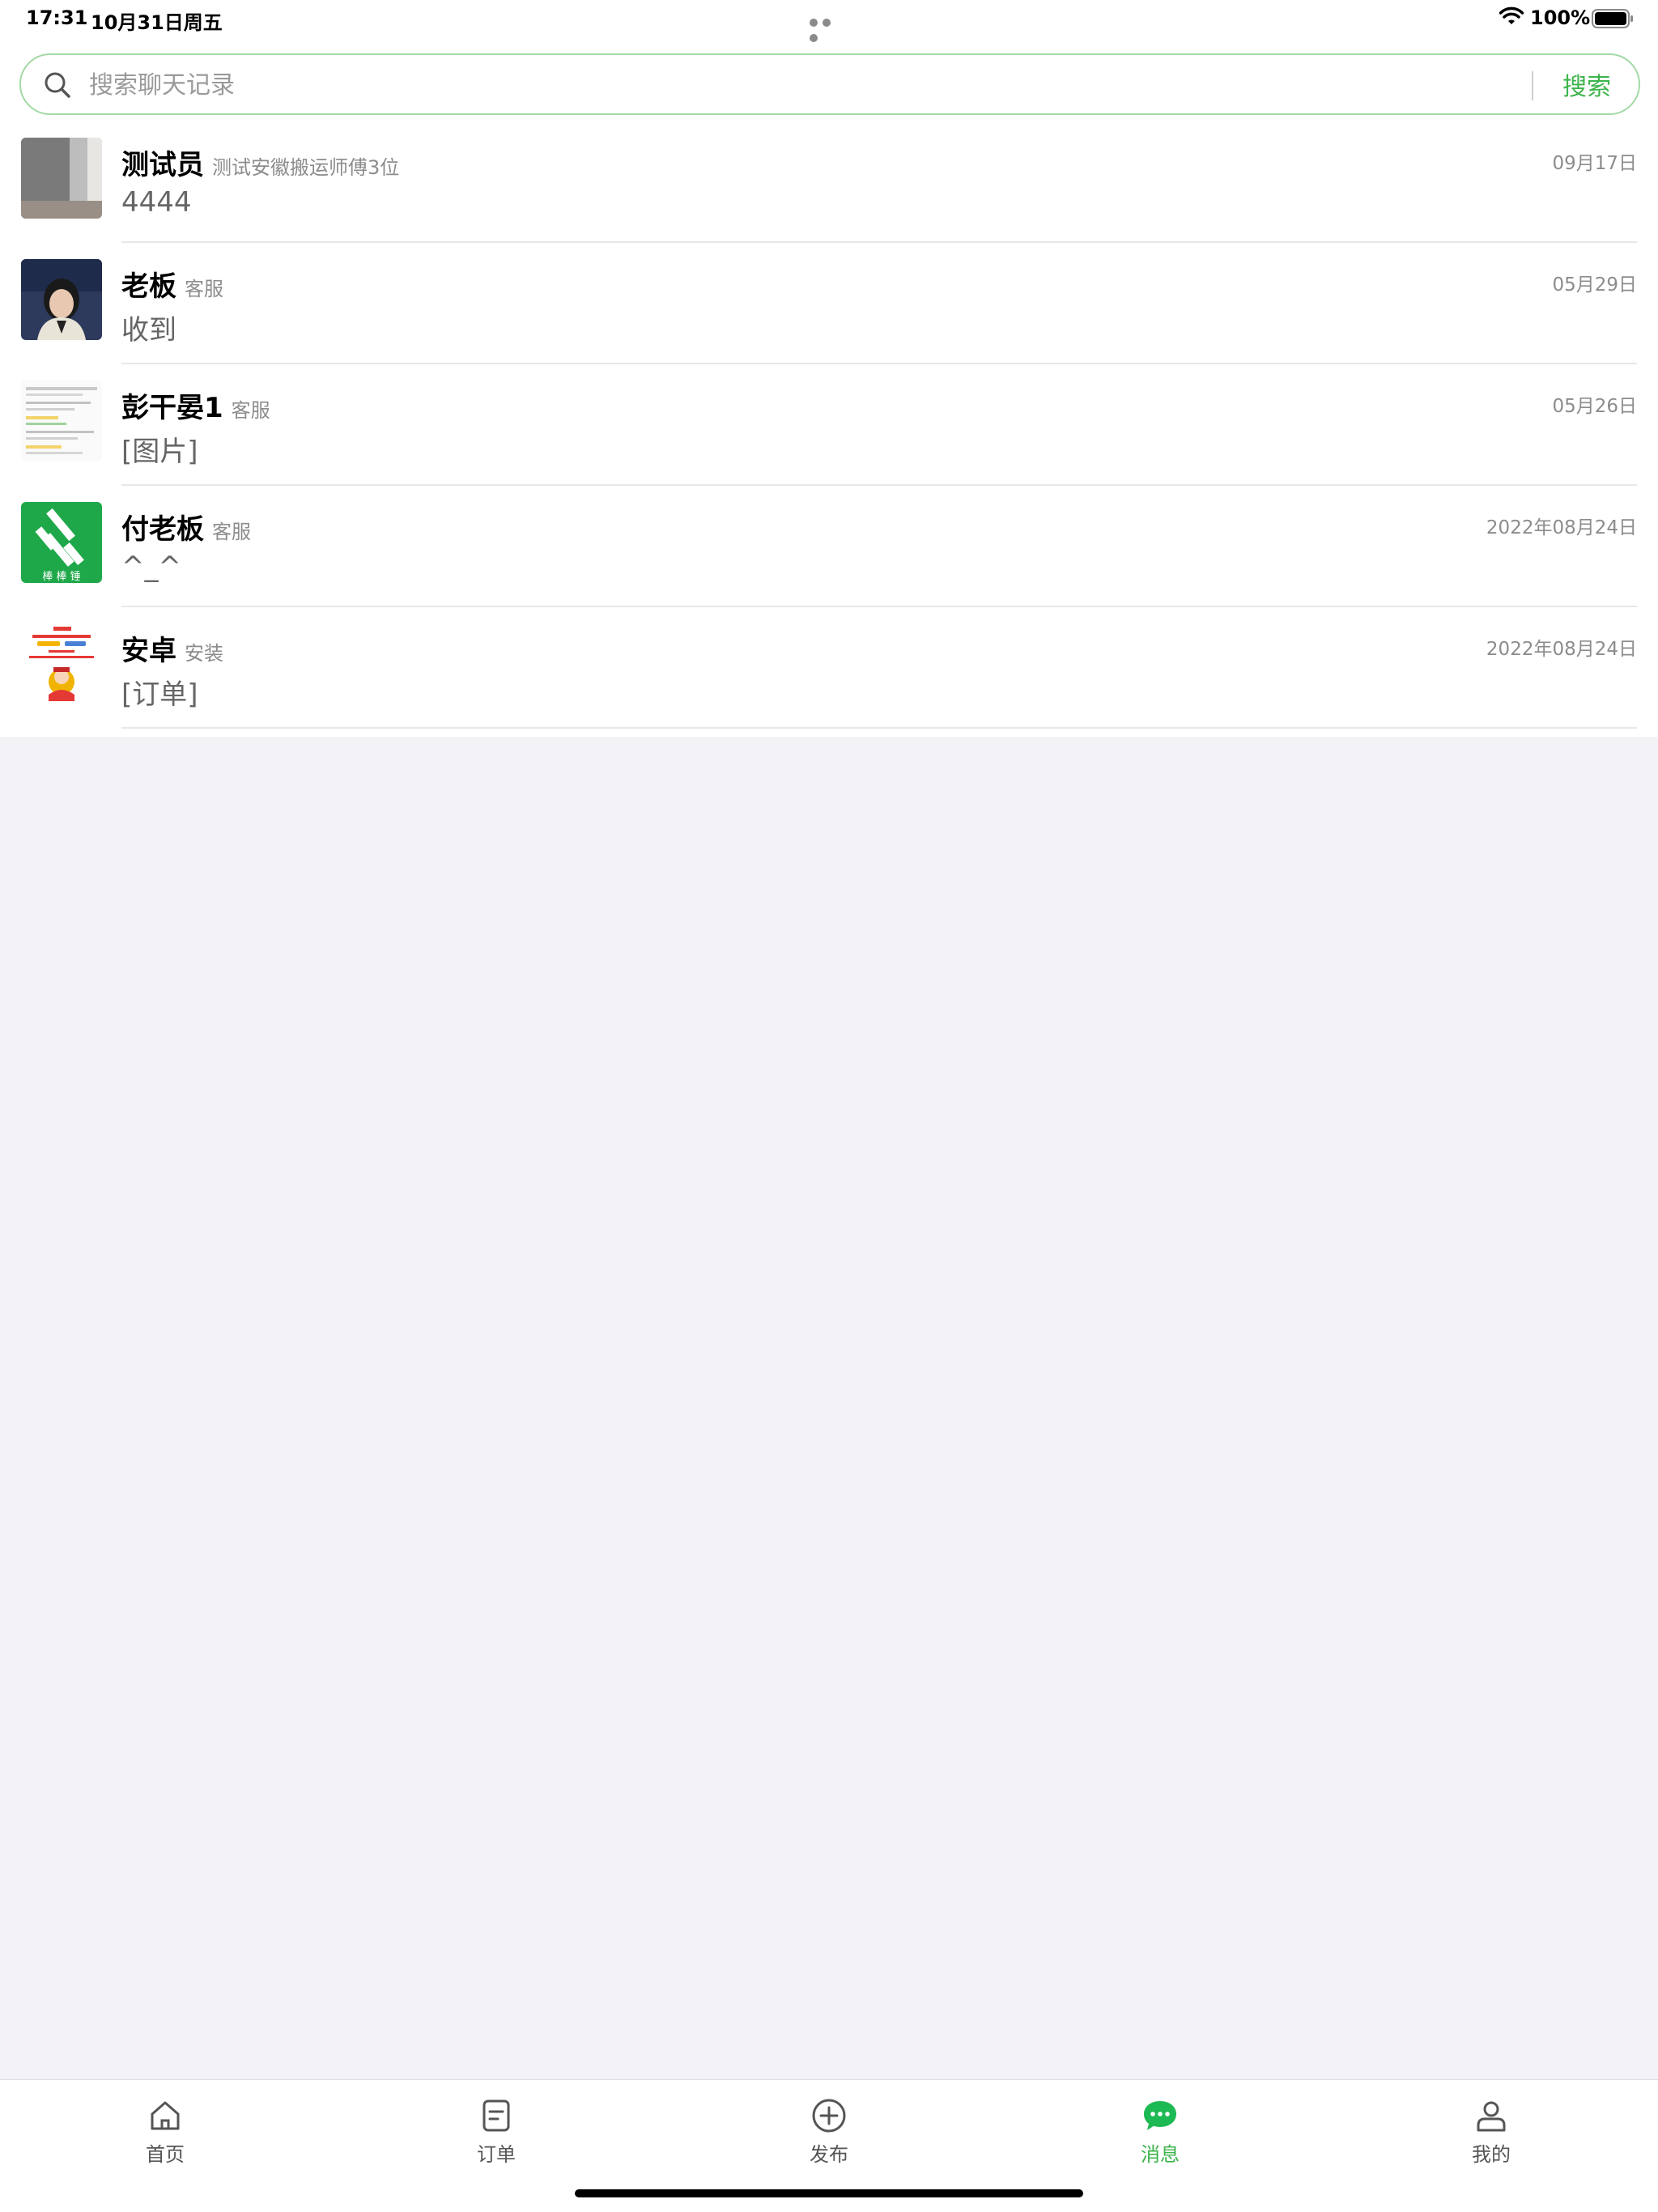  I want to click on last-message: [订单], so click(159, 695).